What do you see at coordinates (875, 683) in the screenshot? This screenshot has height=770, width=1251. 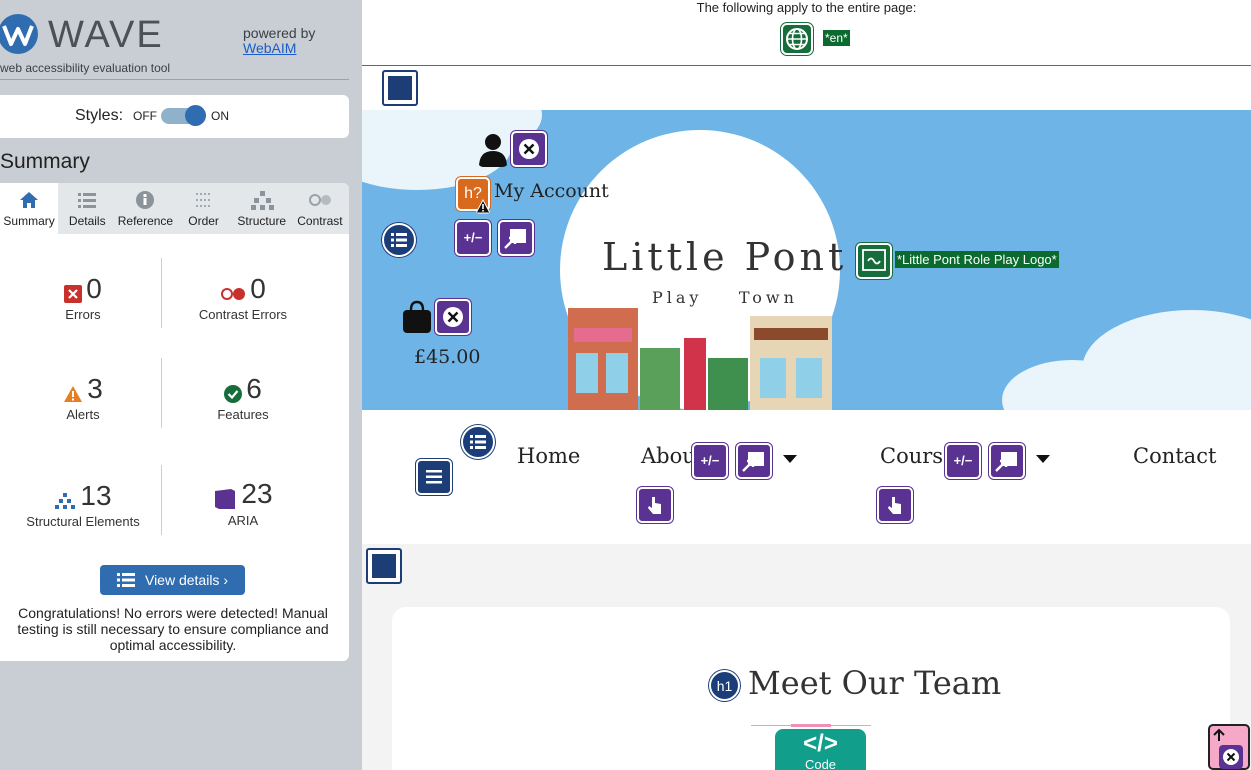 I see `page-title: Meet Our Team` at bounding box center [875, 683].